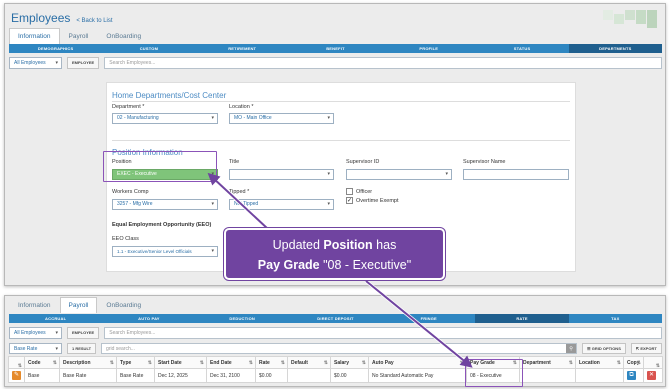 This screenshot has width=670, height=389. I want to click on callout-text: "08 - Executive", so click(365, 265).